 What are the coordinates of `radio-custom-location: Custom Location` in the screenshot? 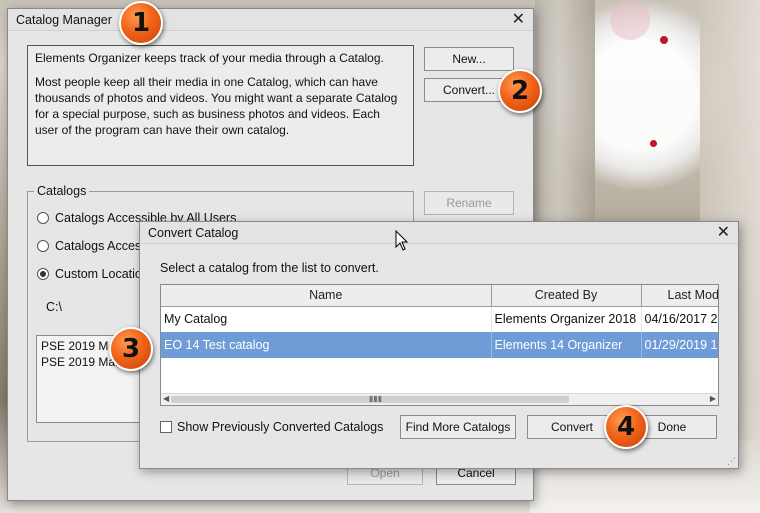 It's located at (93, 274).